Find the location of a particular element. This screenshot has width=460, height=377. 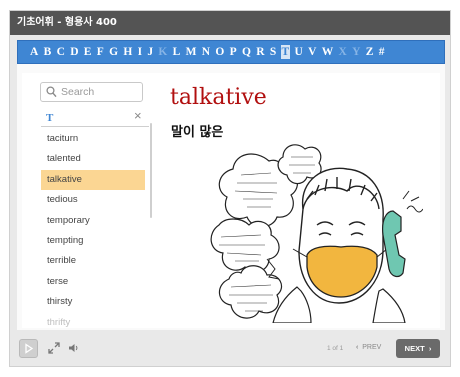

alphabet-letter-e: E is located at coordinates (88, 52).